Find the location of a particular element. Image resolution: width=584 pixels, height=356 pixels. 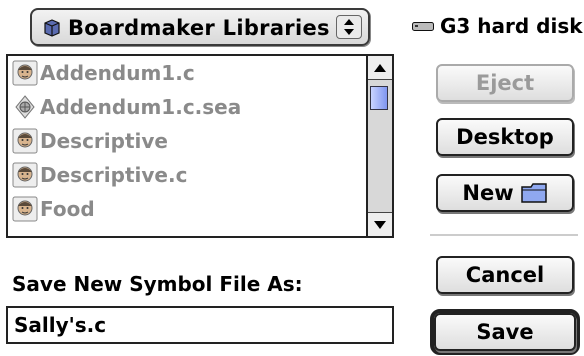

folder-popup-label: Boardmaker Libraries is located at coordinates (199, 28).